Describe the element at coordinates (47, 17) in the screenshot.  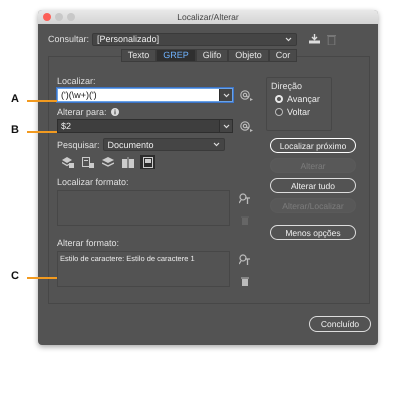
I see `close-button` at that location.